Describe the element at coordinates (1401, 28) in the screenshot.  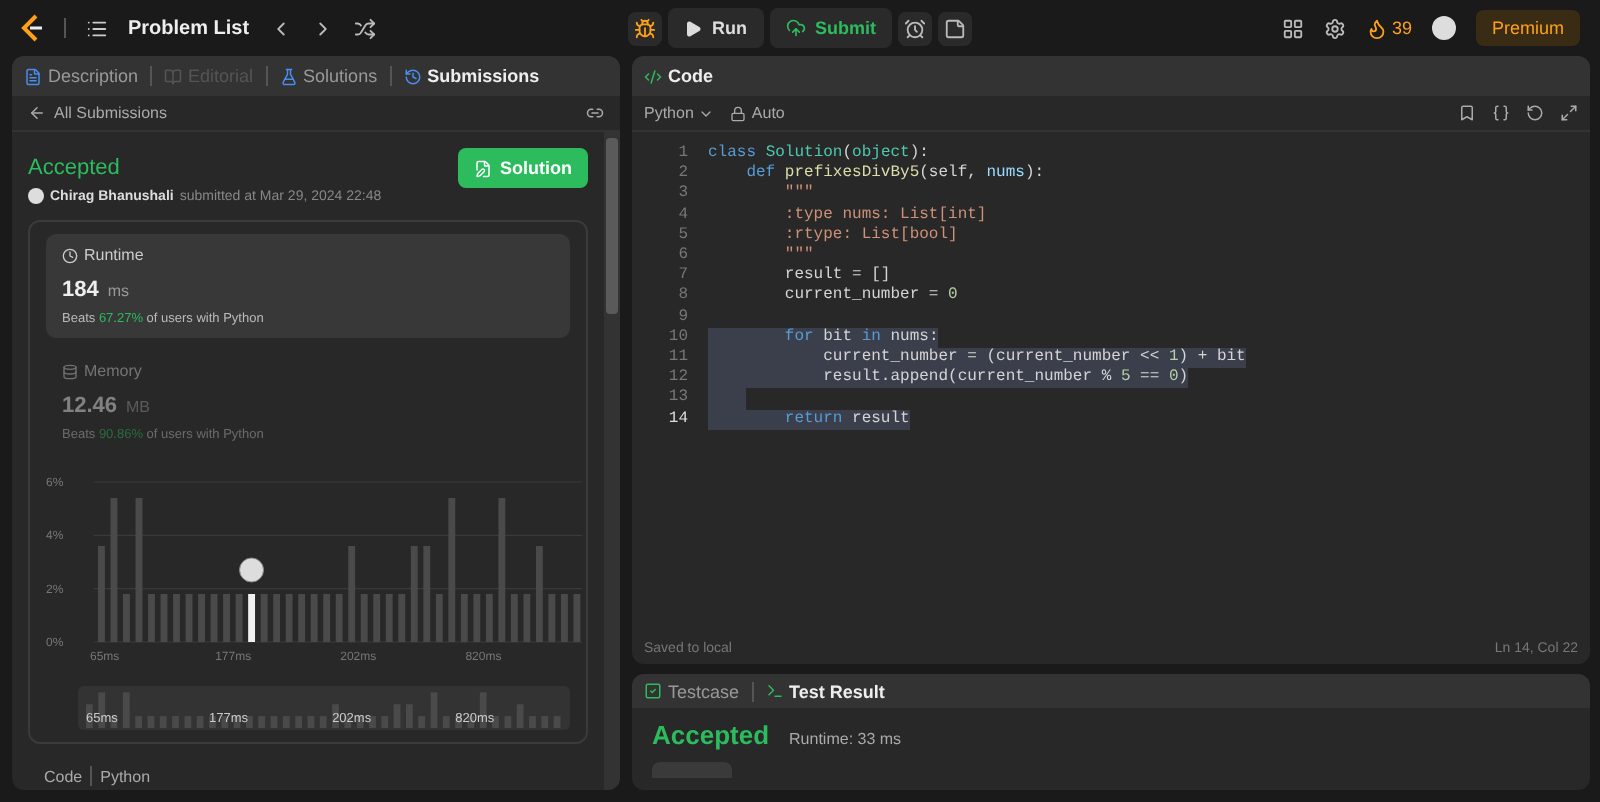
I see `streak-count: 39` at that location.